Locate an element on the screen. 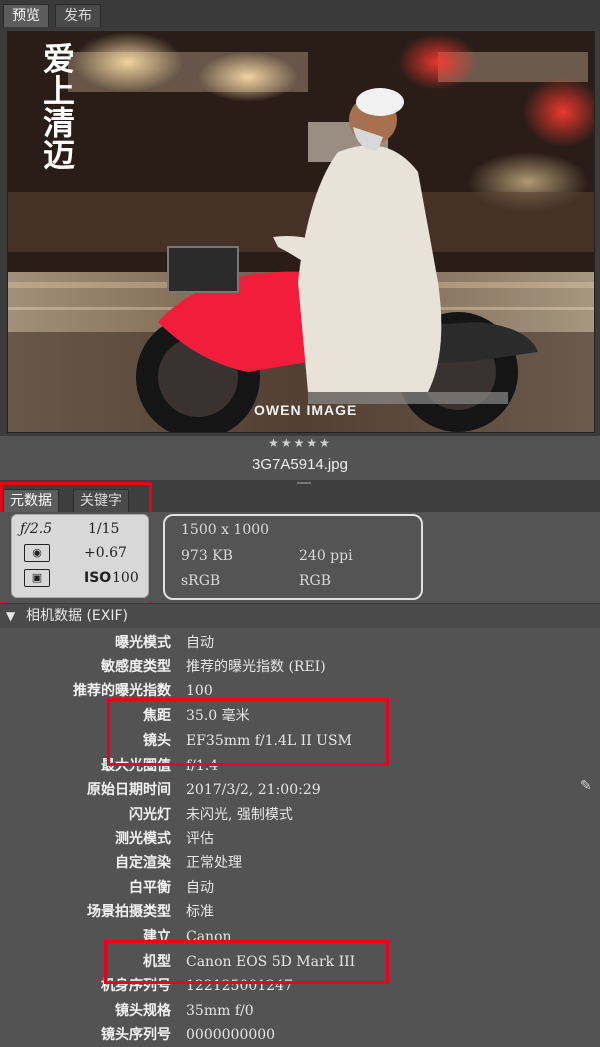 The width and height of the screenshot is (600, 1047). exif-row-lens-serial: 镜头序列号 0000000000 is located at coordinates (300, 1035).